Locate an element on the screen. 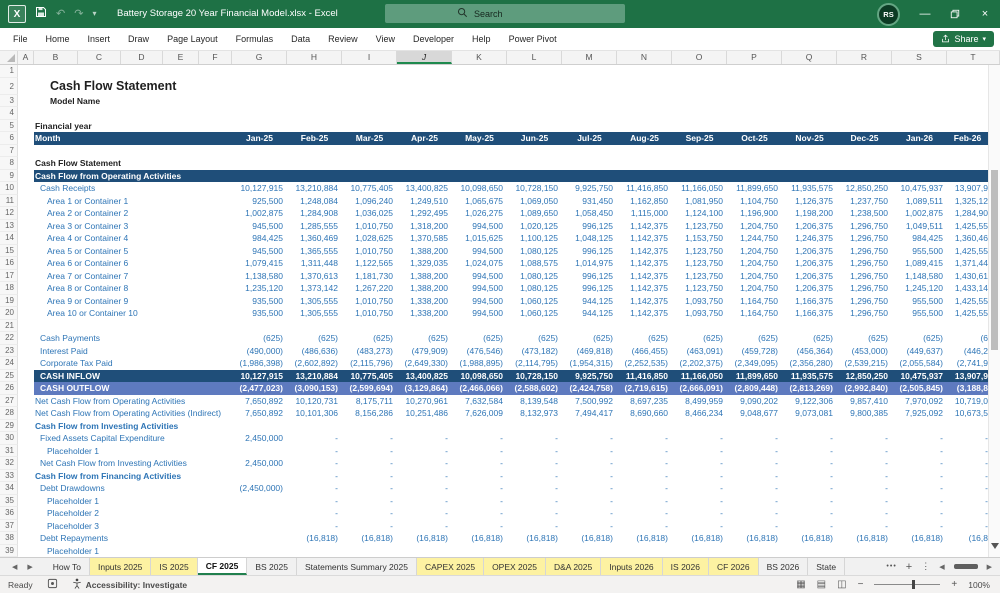 The height and width of the screenshot is (593, 1000). menu-tab-power-pivot: Power Pivot is located at coordinates (533, 39).